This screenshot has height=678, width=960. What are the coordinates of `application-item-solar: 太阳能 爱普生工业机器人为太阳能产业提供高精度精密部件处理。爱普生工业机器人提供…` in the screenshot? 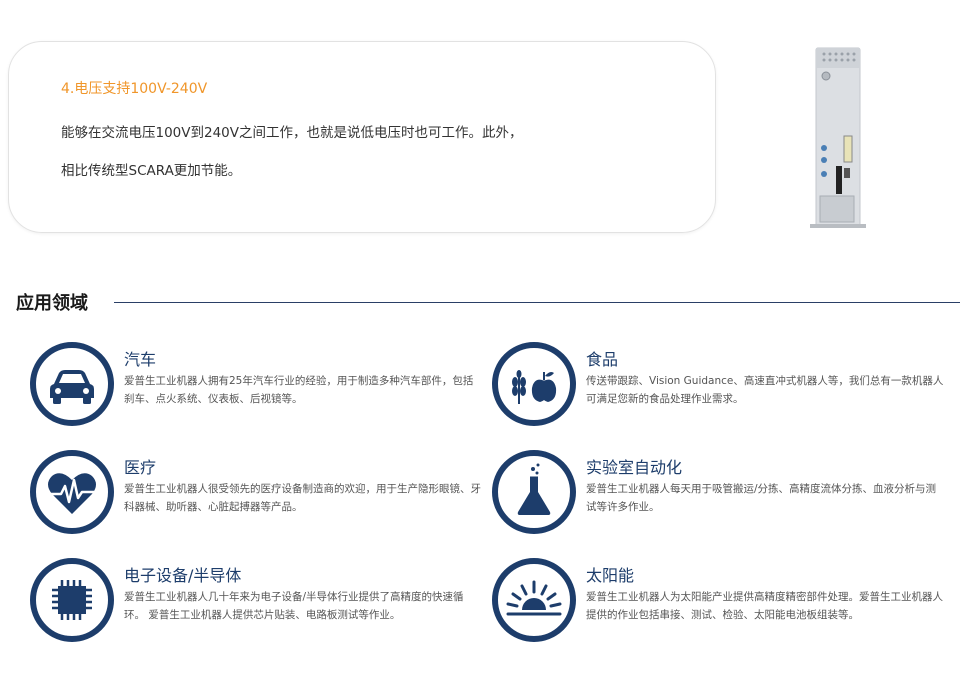 It's located at (716, 604).